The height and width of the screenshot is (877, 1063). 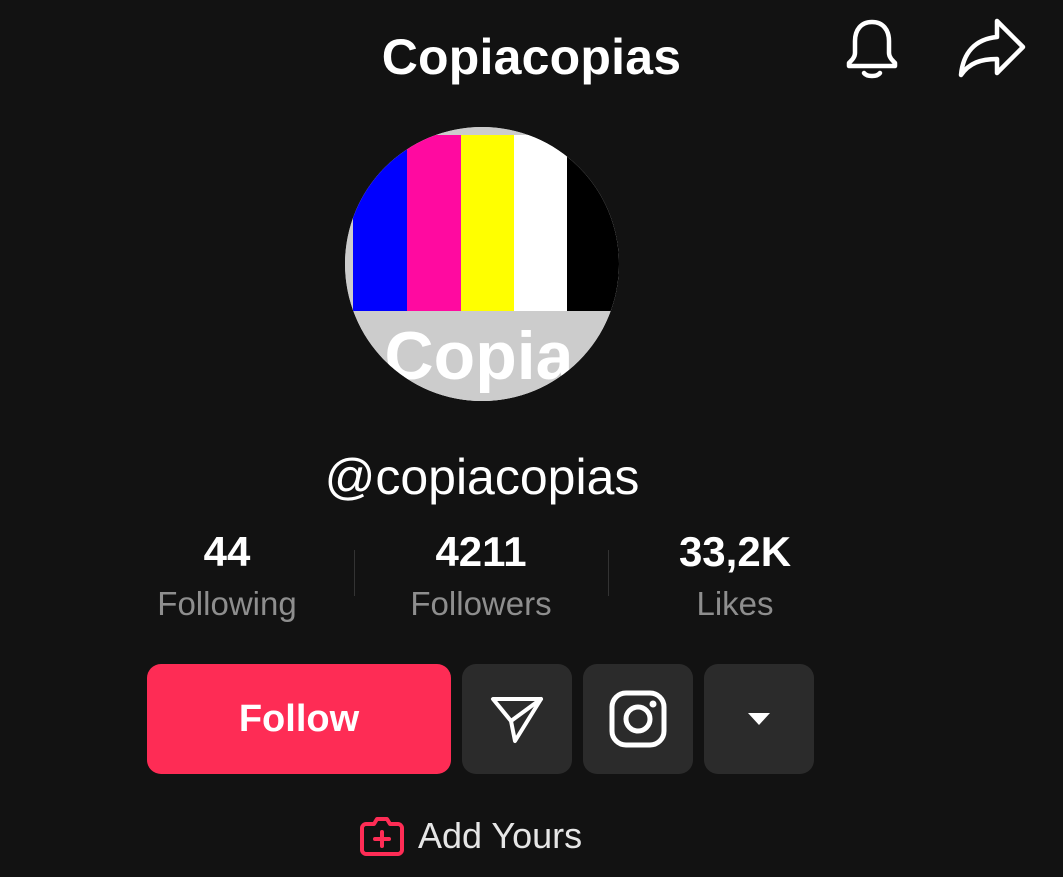 What do you see at coordinates (500, 835) in the screenshot?
I see `add-yours-label: Add Yours` at bounding box center [500, 835].